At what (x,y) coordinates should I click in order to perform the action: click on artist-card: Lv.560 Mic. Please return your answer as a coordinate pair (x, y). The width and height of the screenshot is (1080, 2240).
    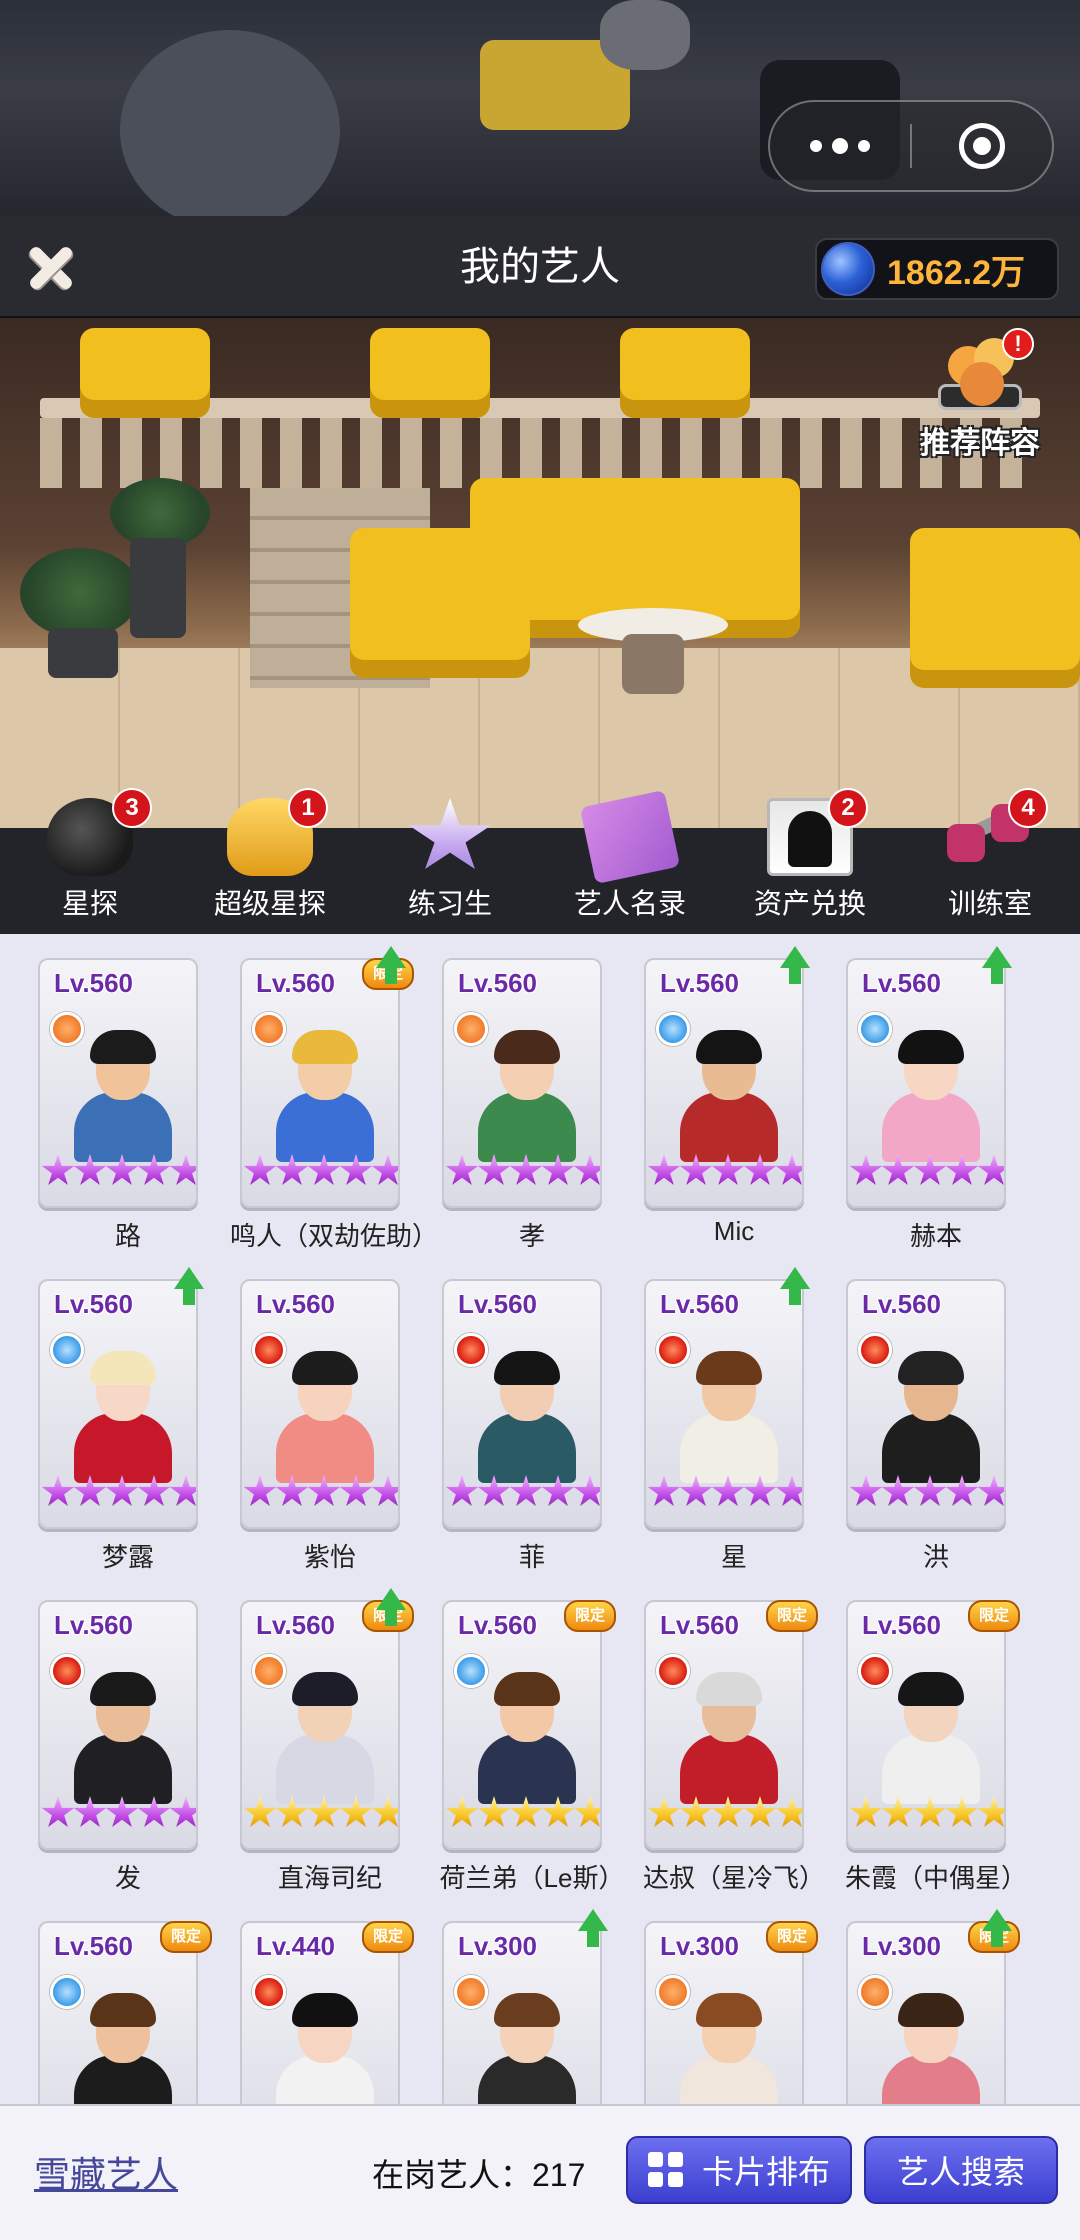
    Looking at the image, I should click on (724, 1118).